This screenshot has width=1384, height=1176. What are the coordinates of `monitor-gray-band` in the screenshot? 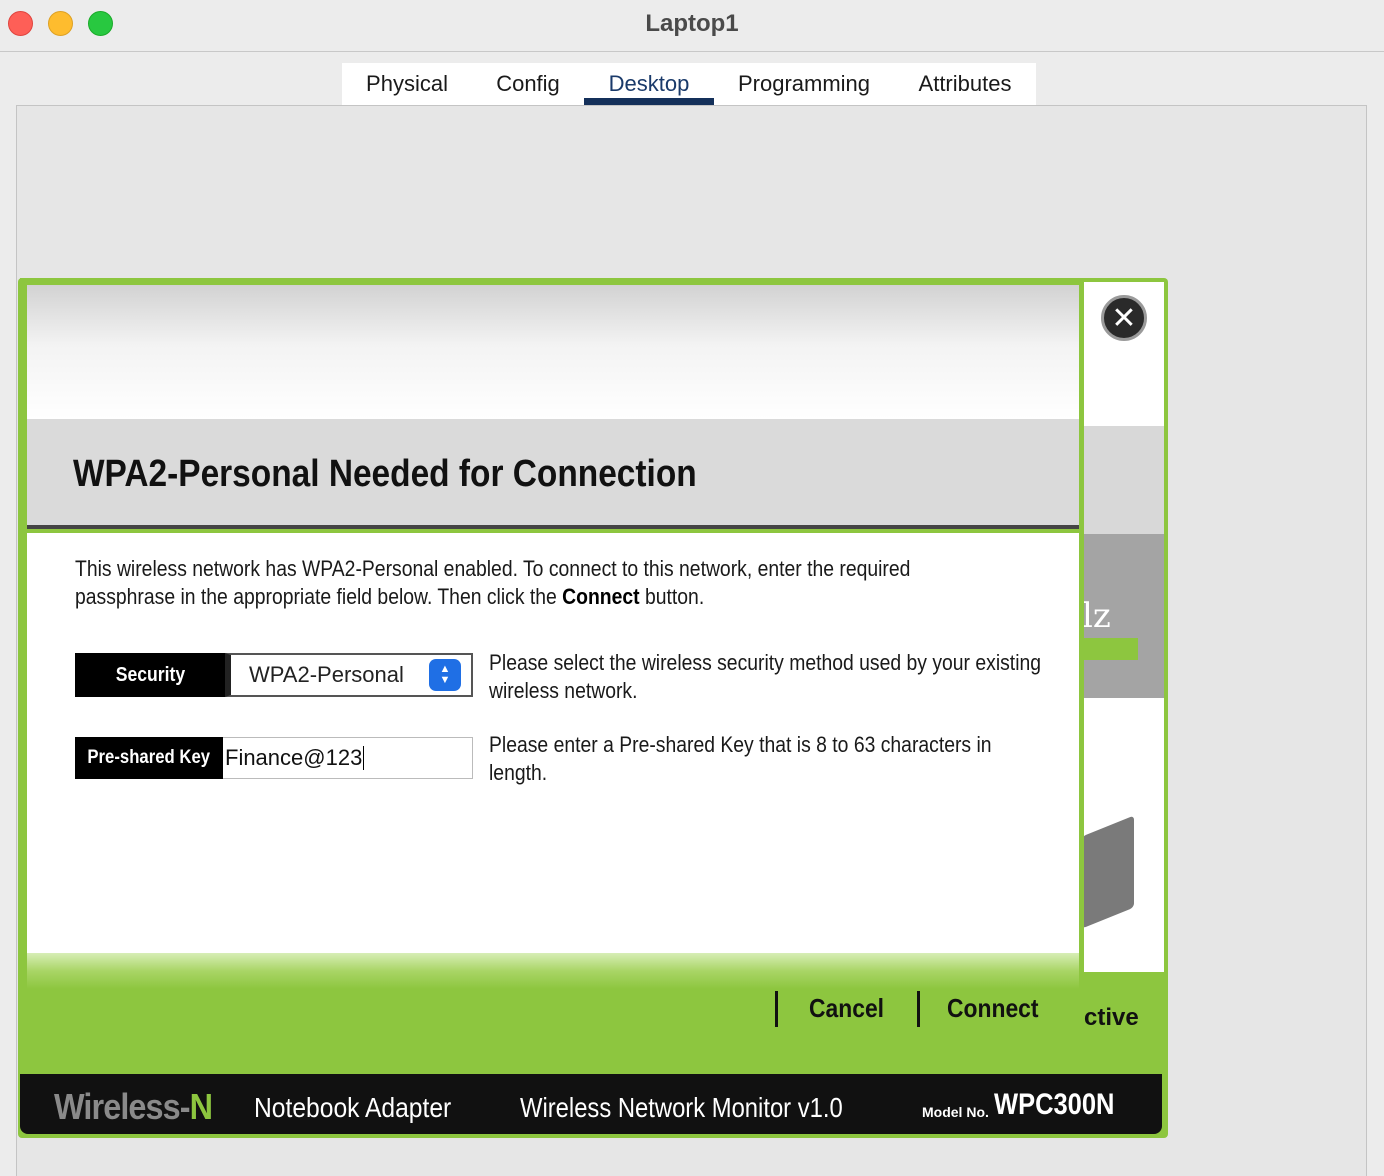 It's located at (1123, 481).